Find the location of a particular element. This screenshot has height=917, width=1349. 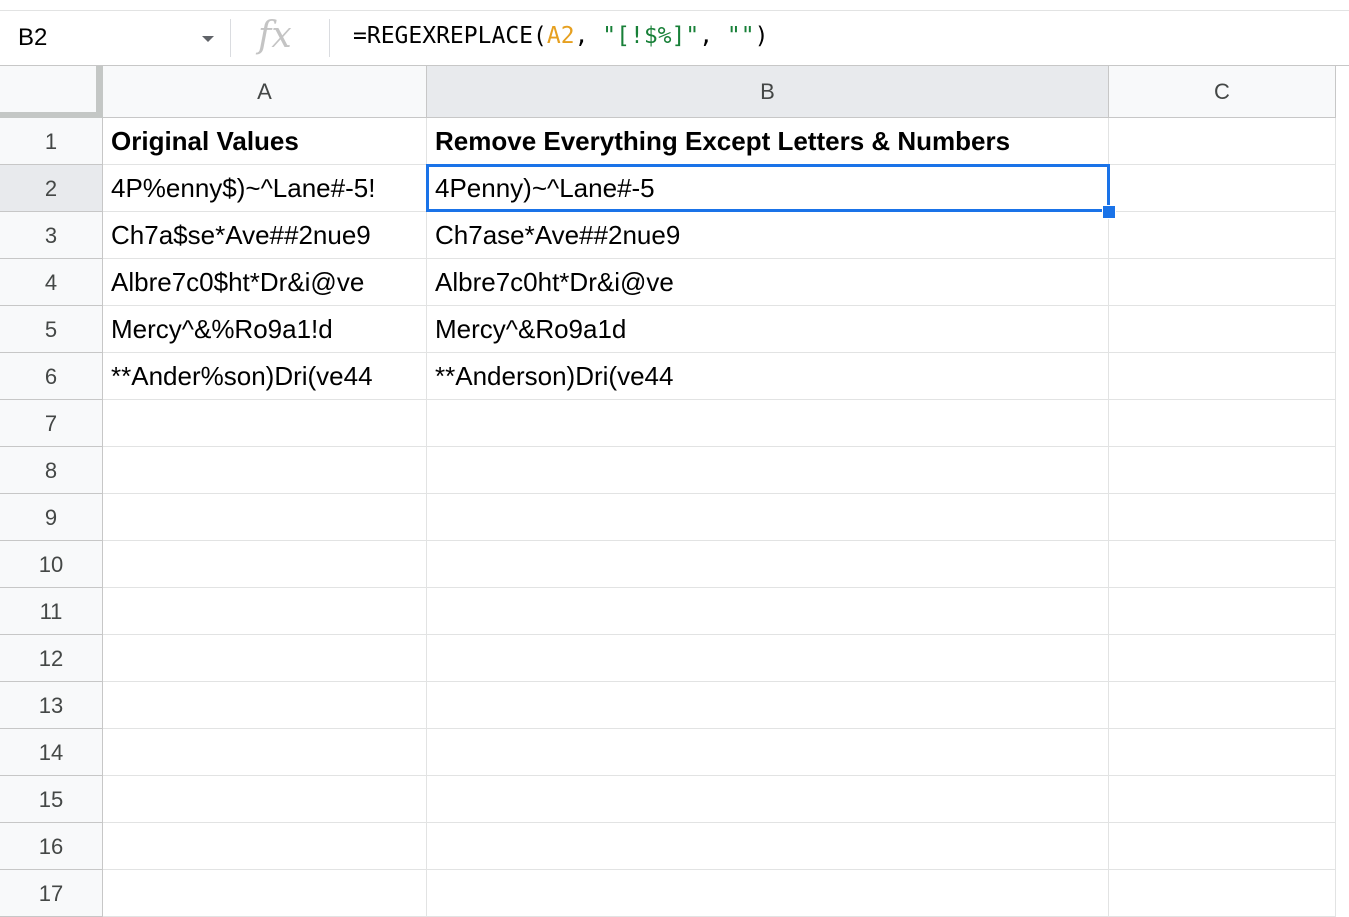

cell-a3: Ch7a$se*Ave##2nue9 is located at coordinates (265, 235).